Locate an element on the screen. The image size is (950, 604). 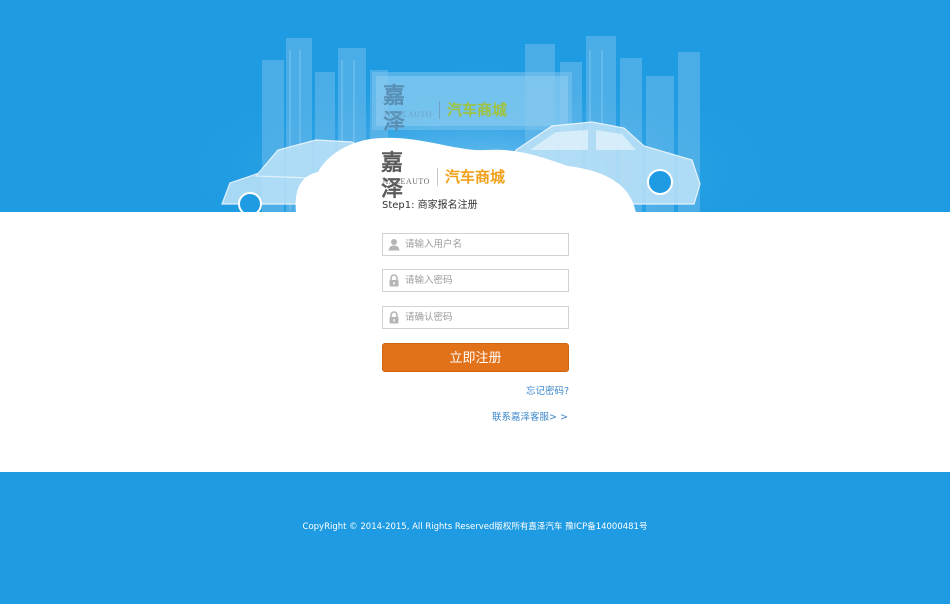
cloud-shape is located at coordinates (465, 175).